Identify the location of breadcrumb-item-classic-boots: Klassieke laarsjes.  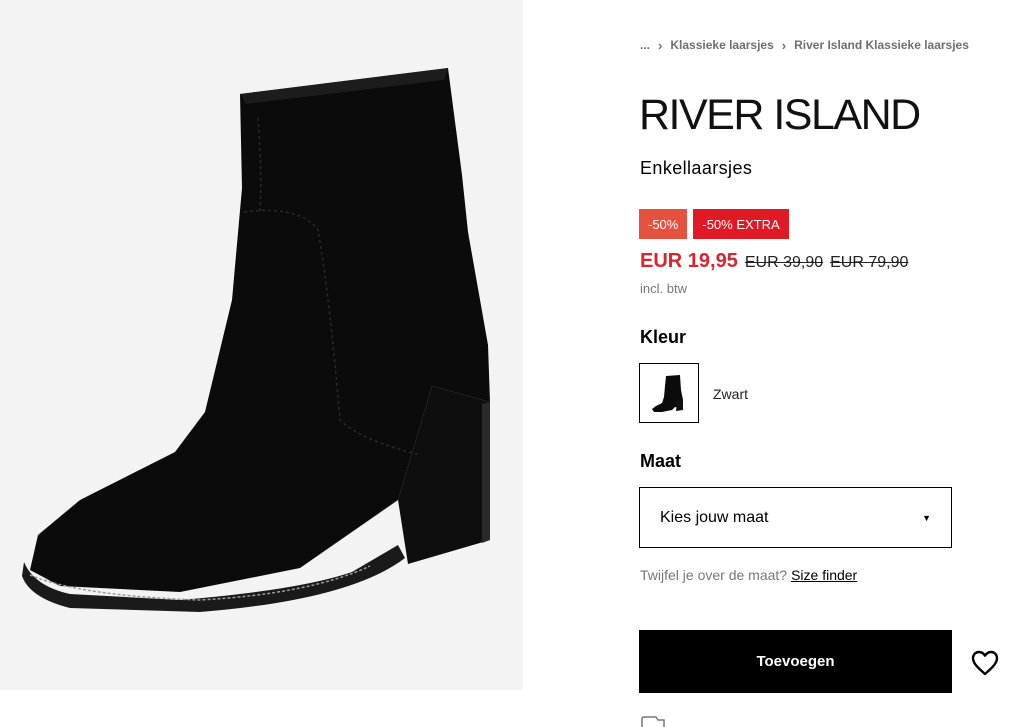
(721, 45).